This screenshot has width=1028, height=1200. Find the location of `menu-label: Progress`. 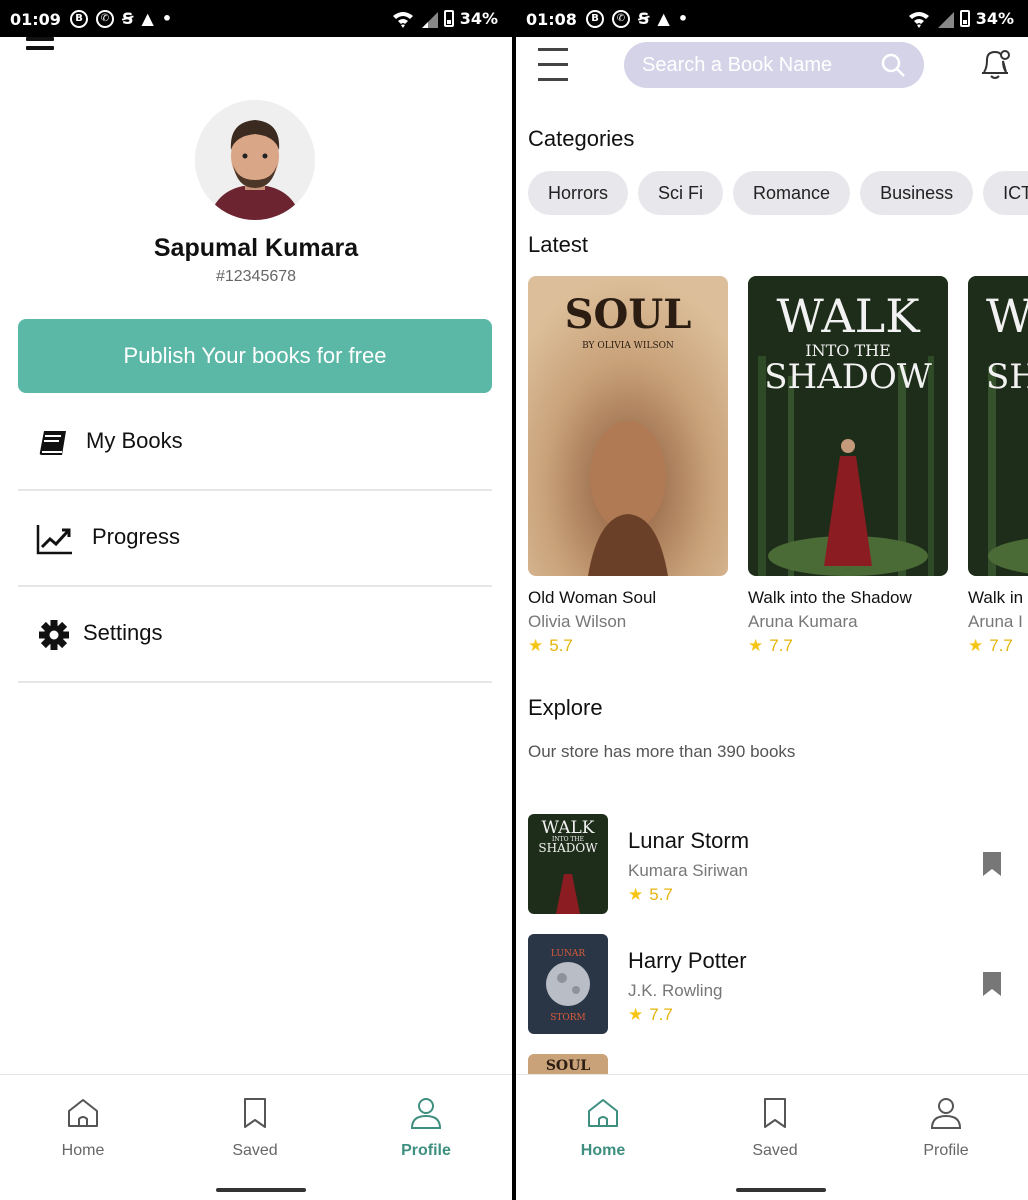

menu-label: Progress is located at coordinates (136, 536).